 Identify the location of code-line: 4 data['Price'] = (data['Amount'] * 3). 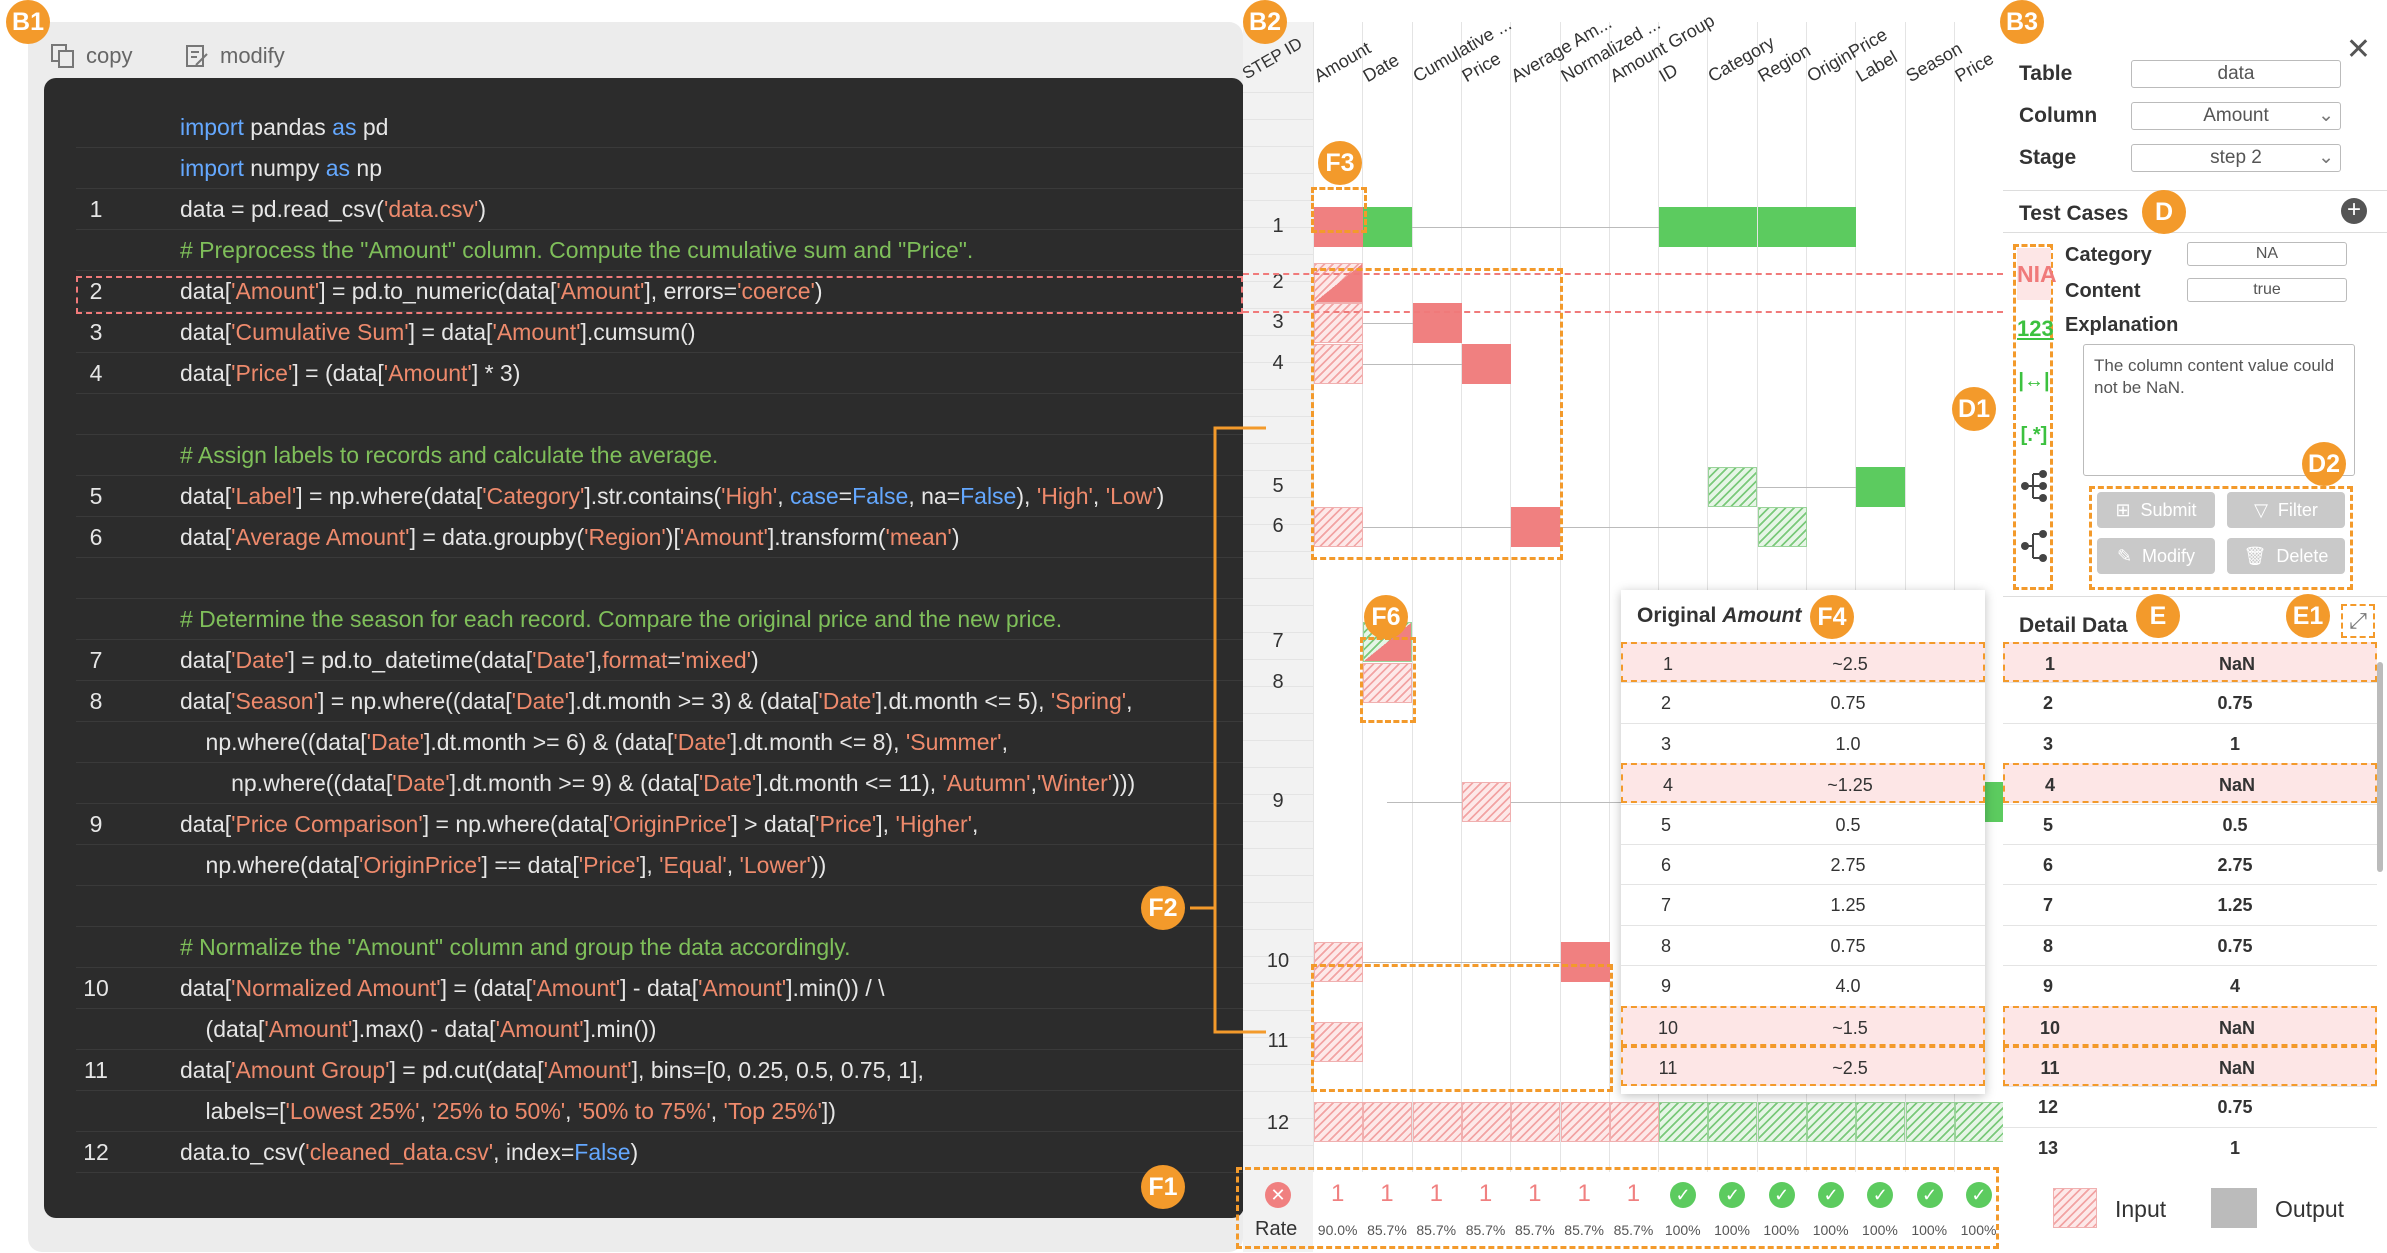
(660, 373).